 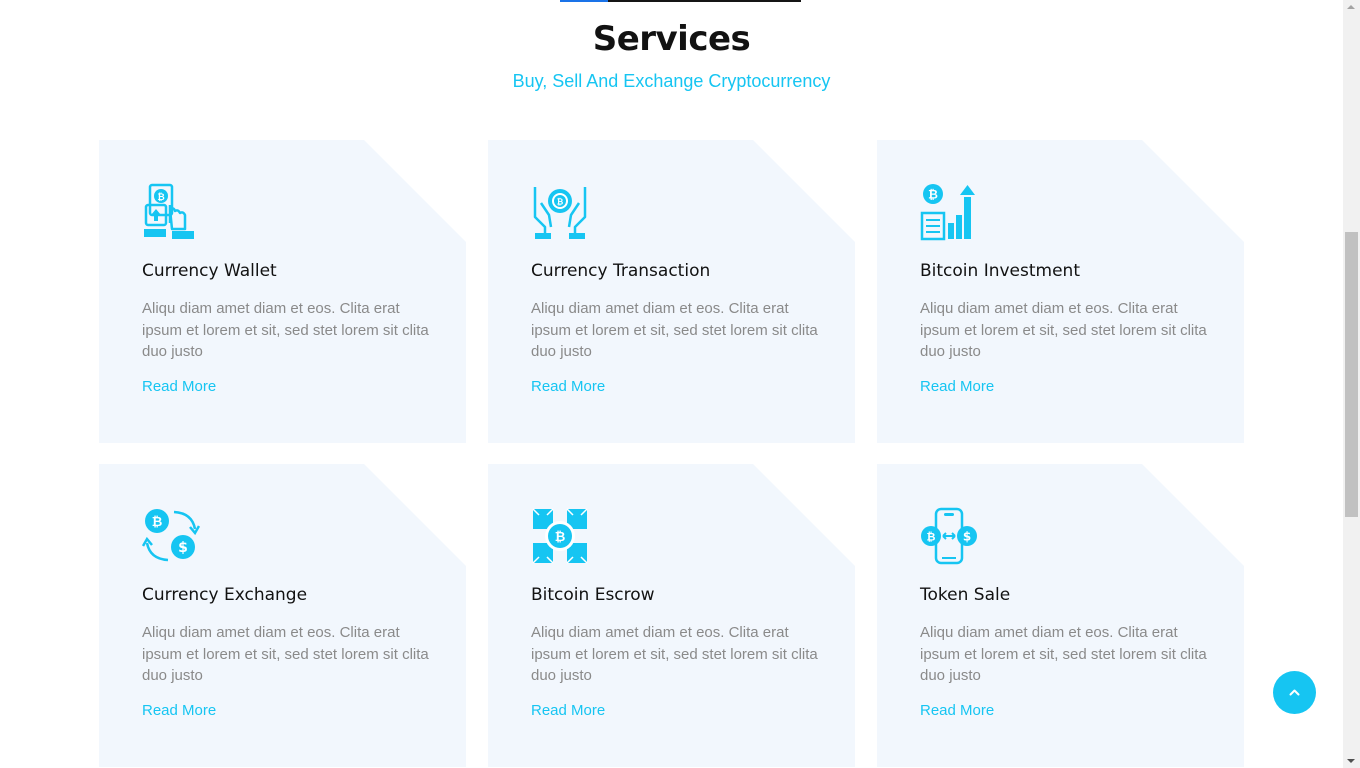 I want to click on section-title: Services, so click(x=671, y=39).